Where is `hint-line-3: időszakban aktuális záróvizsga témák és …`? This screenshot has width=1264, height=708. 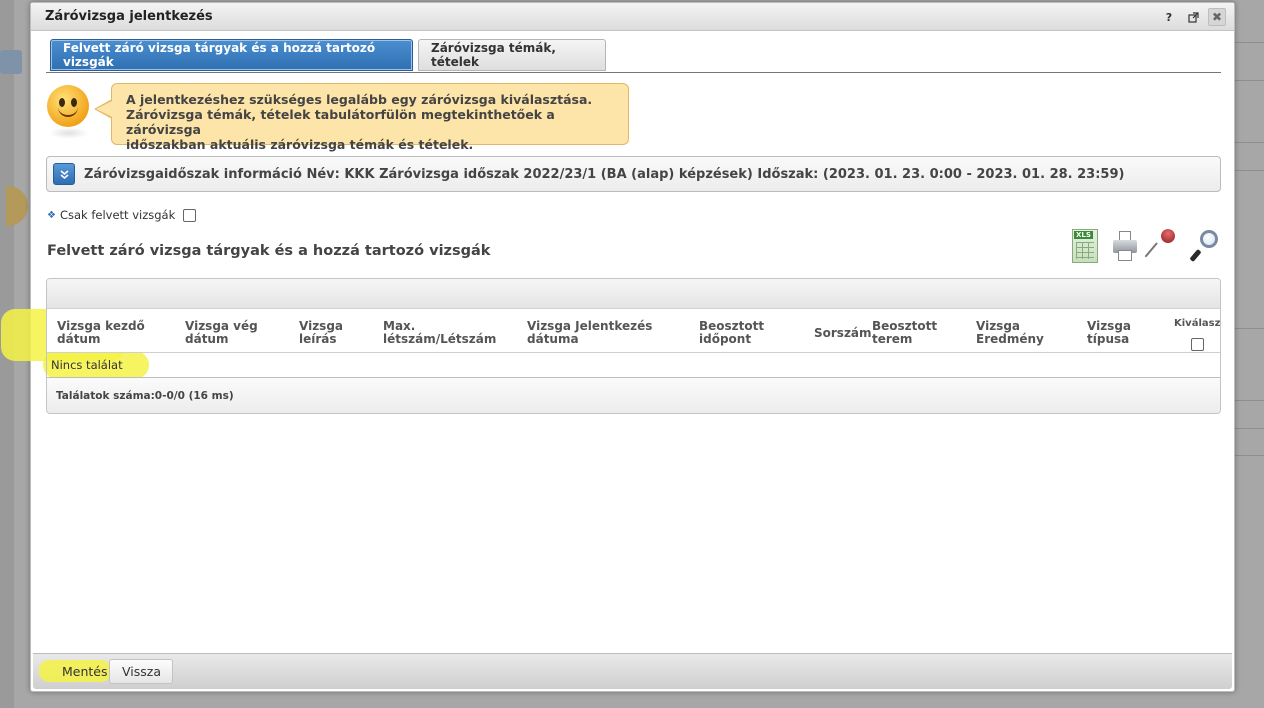 hint-line-3: időszakban aktuális záróvizsga témák és … is located at coordinates (300, 144).